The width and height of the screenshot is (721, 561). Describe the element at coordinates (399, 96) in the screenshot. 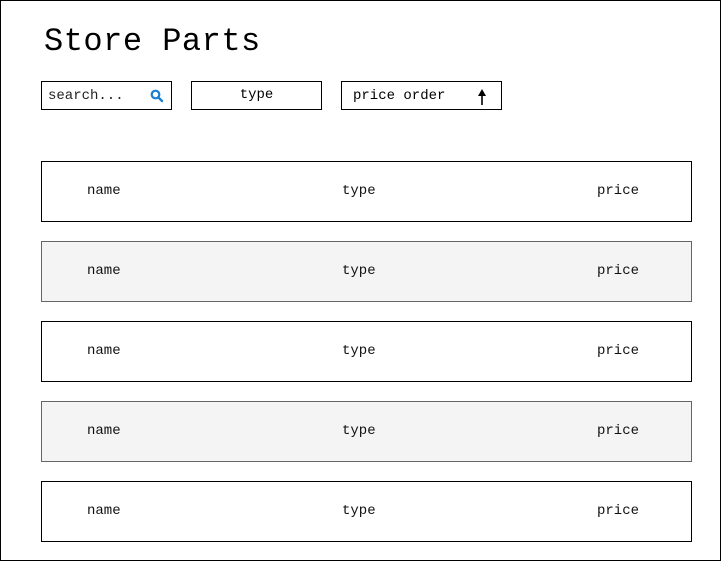

I see `price-order-label: price order` at that location.